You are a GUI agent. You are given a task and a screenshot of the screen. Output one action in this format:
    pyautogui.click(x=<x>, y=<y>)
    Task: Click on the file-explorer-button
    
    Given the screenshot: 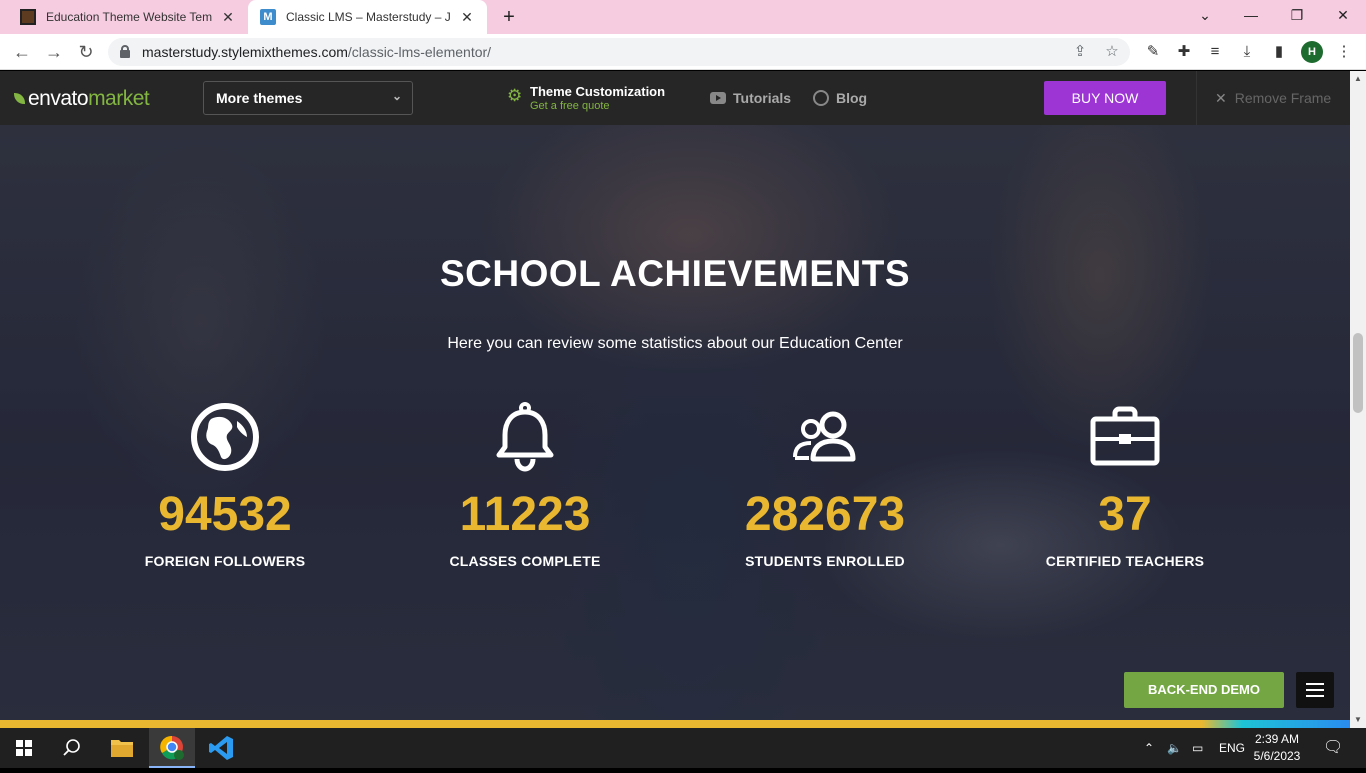 What is the action you would take?
    pyautogui.click(x=122, y=748)
    